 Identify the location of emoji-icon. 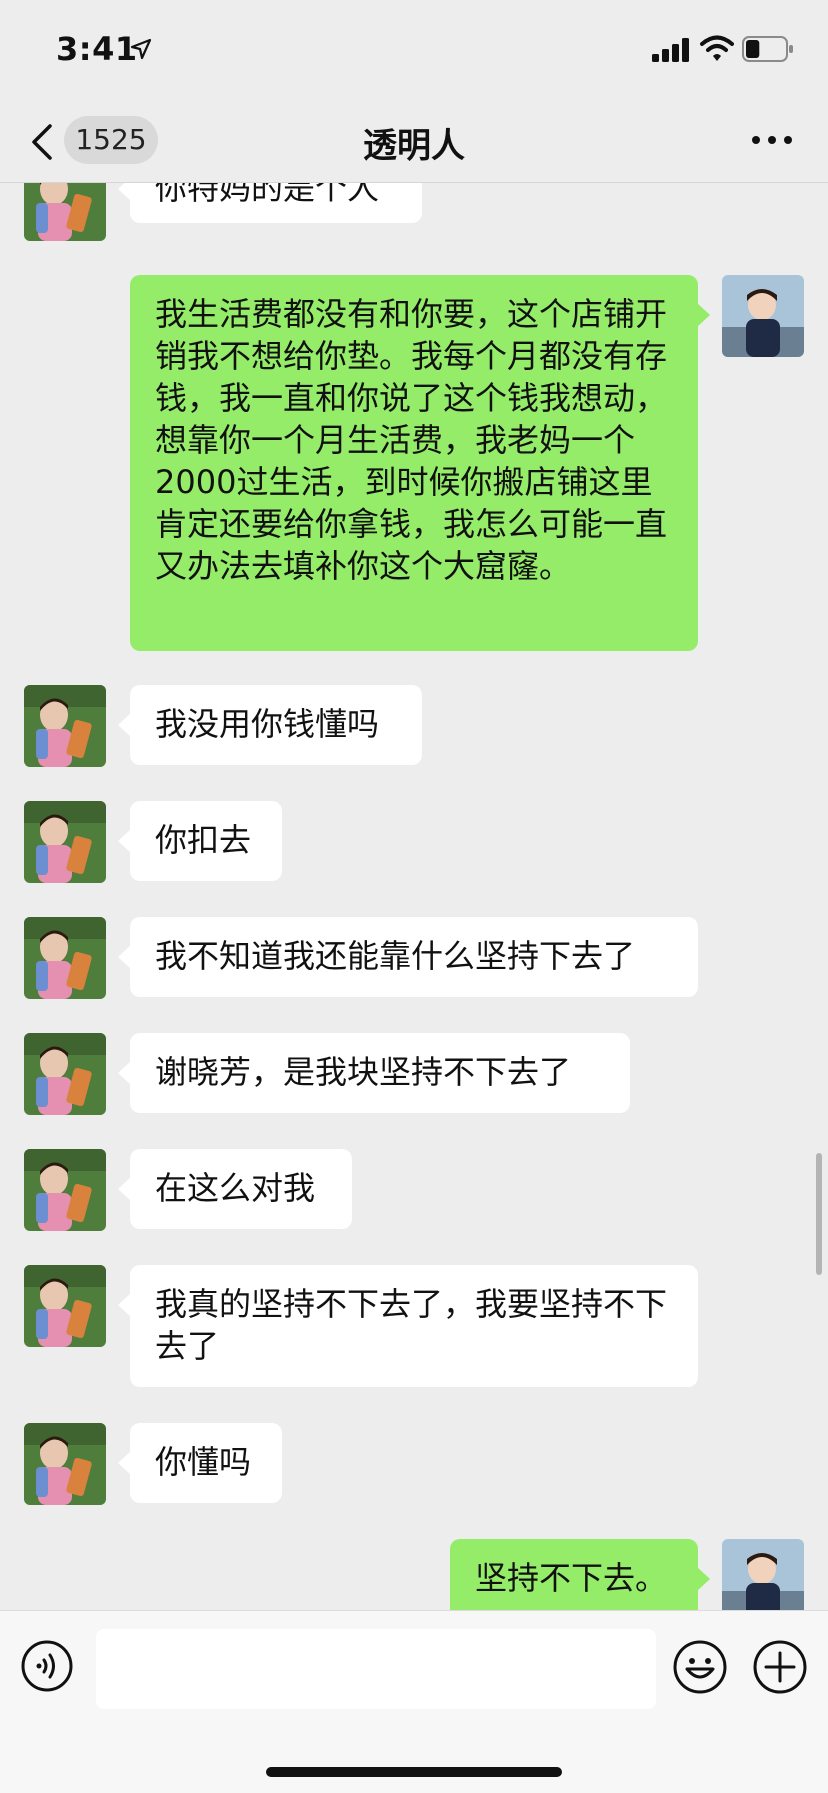
(700, 1667).